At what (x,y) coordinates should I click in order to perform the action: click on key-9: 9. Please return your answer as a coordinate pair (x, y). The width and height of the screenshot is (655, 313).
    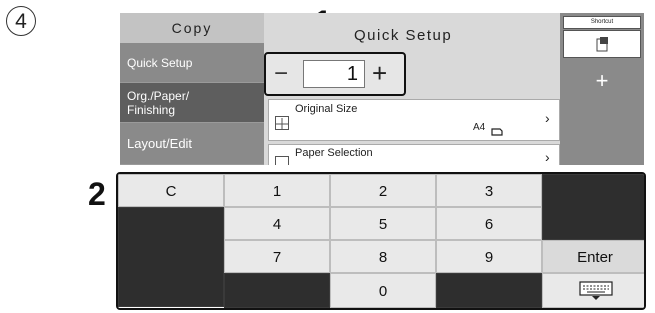
    Looking at the image, I should click on (489, 256).